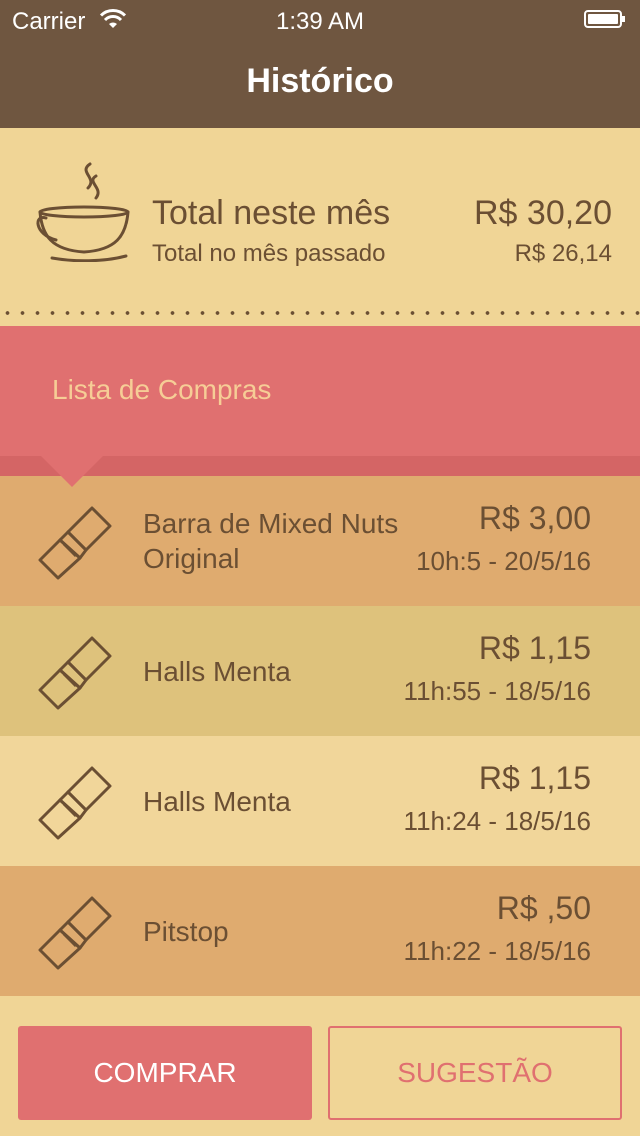 Image resolution: width=640 pixels, height=1136 pixels. What do you see at coordinates (320, 313) in the screenshot?
I see `dotted-divider` at bounding box center [320, 313].